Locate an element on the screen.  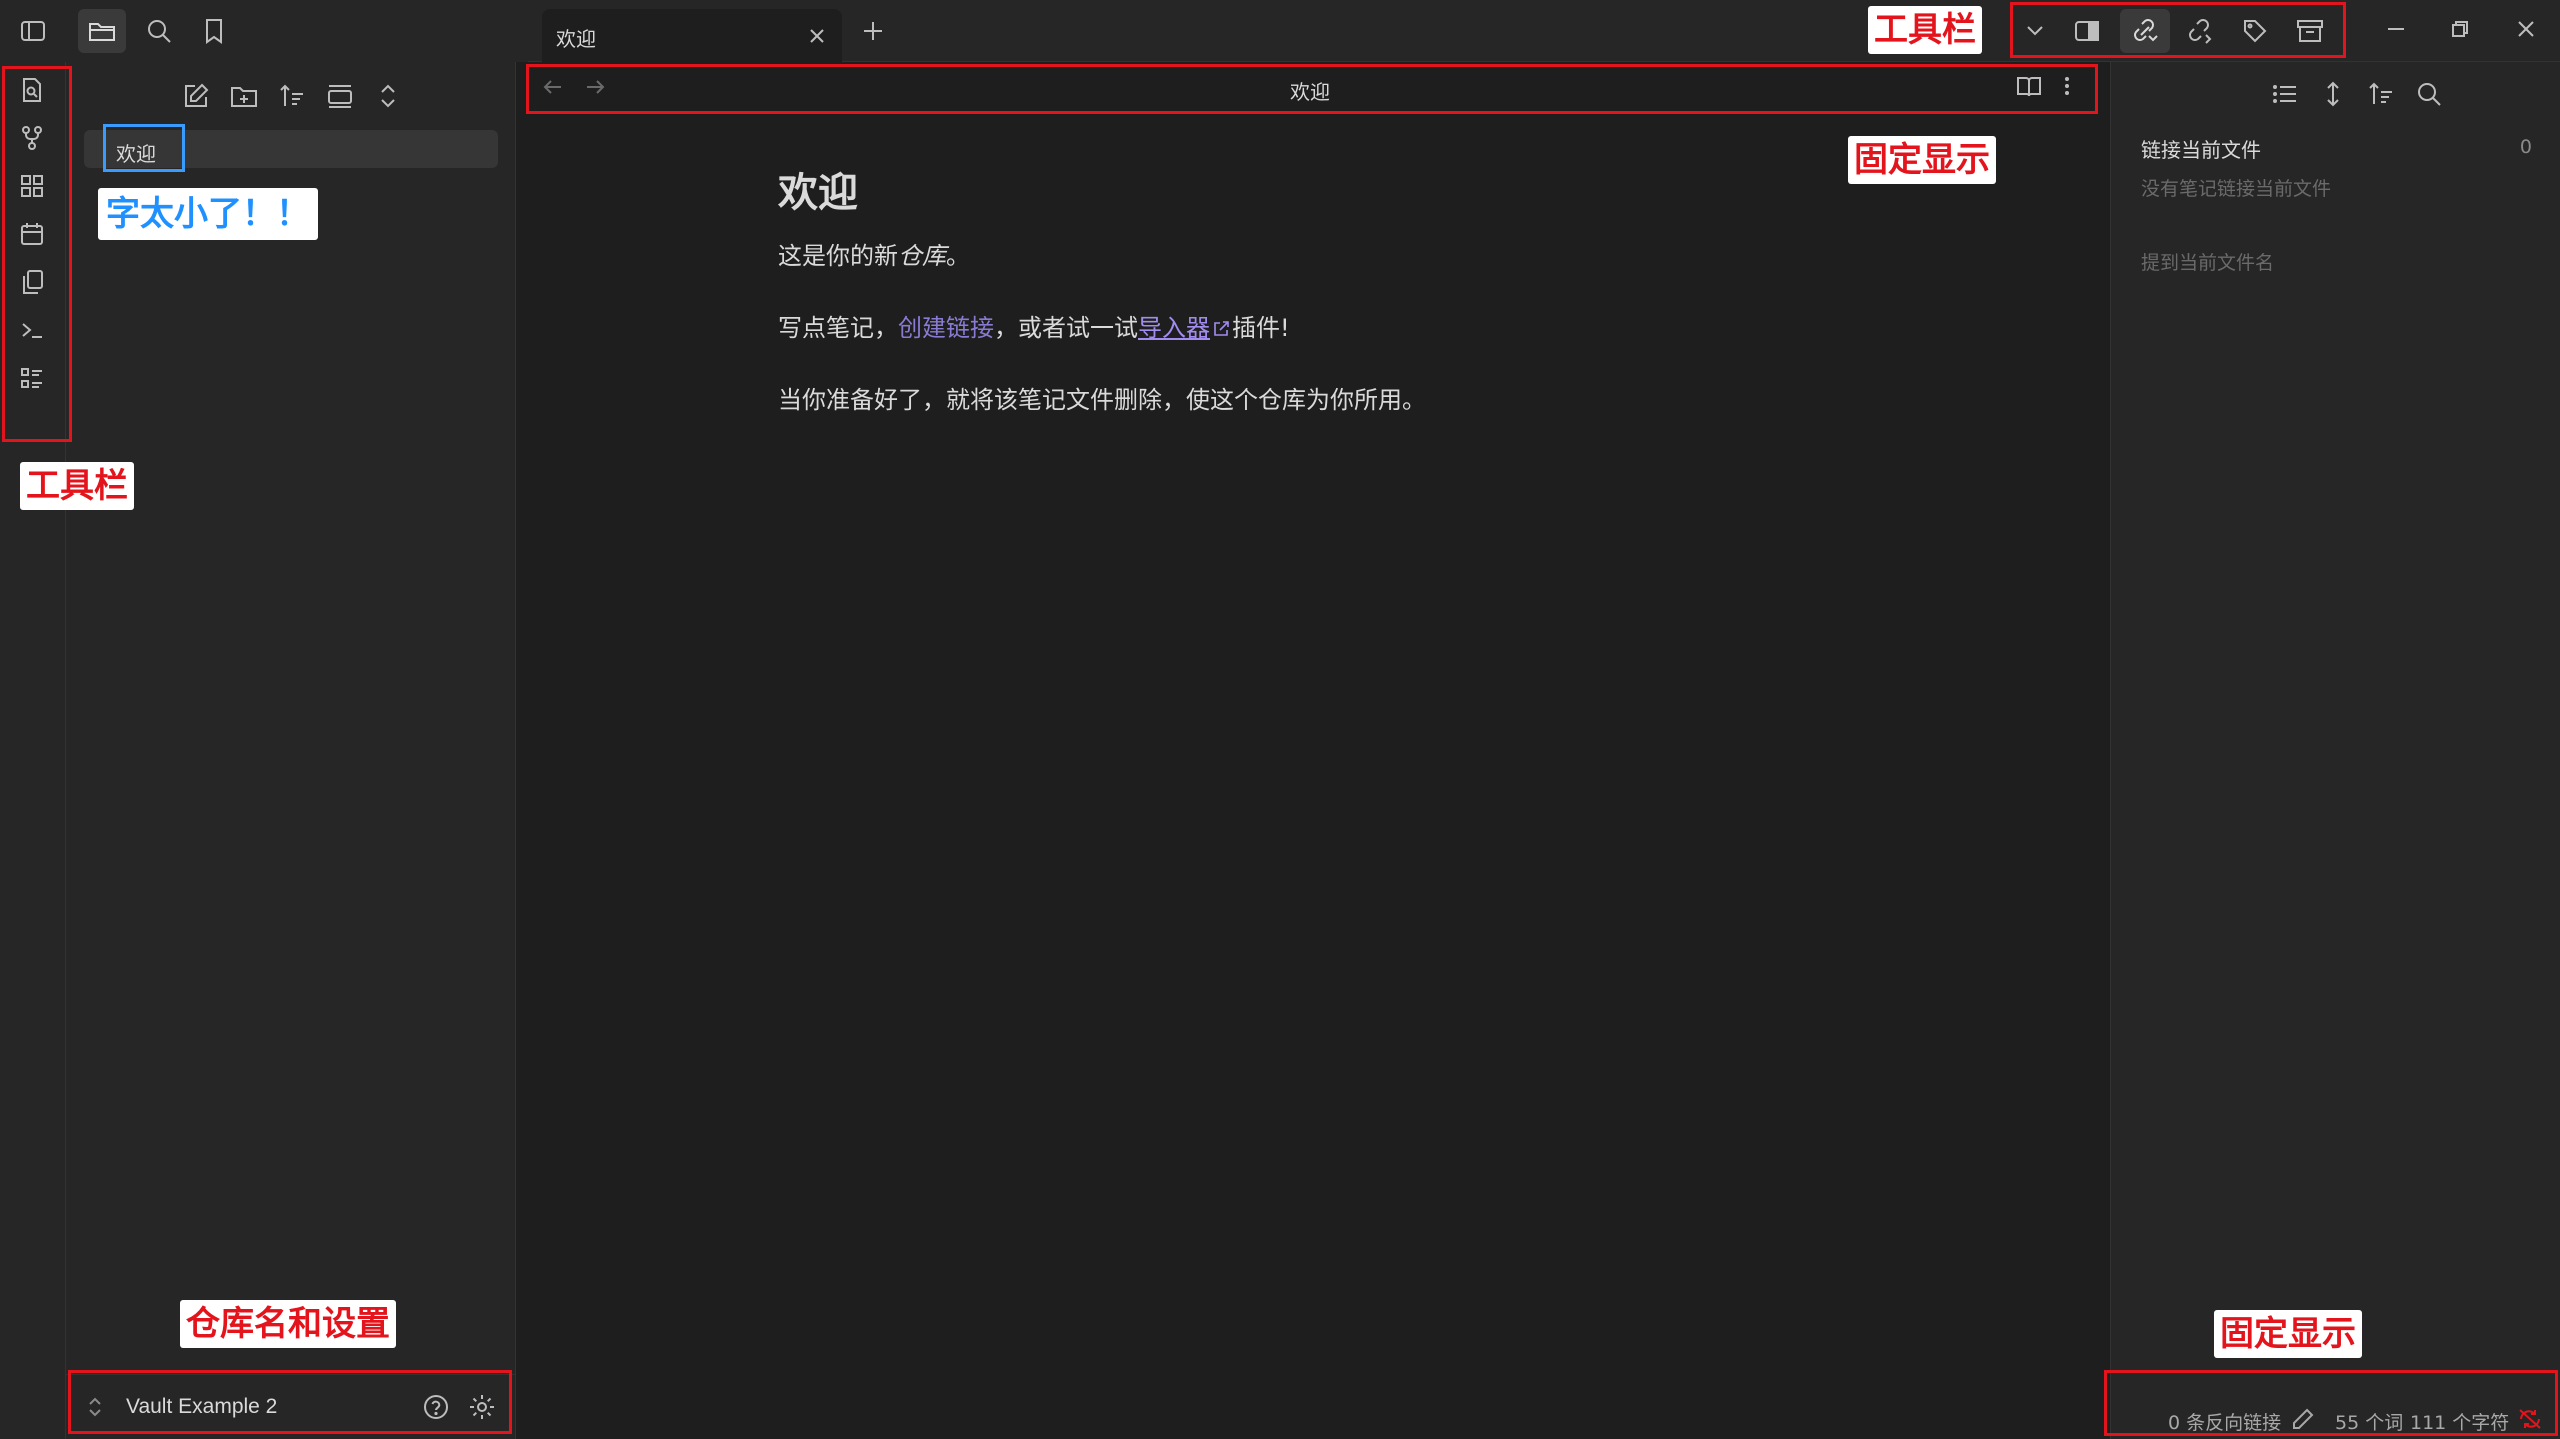
minimize-icon is located at coordinates (2396, 29).